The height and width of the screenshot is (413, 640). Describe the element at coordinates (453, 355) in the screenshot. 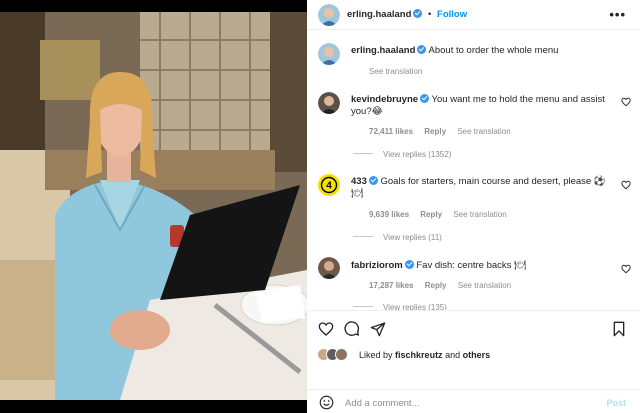

I see `liked-by-middle: and` at that location.